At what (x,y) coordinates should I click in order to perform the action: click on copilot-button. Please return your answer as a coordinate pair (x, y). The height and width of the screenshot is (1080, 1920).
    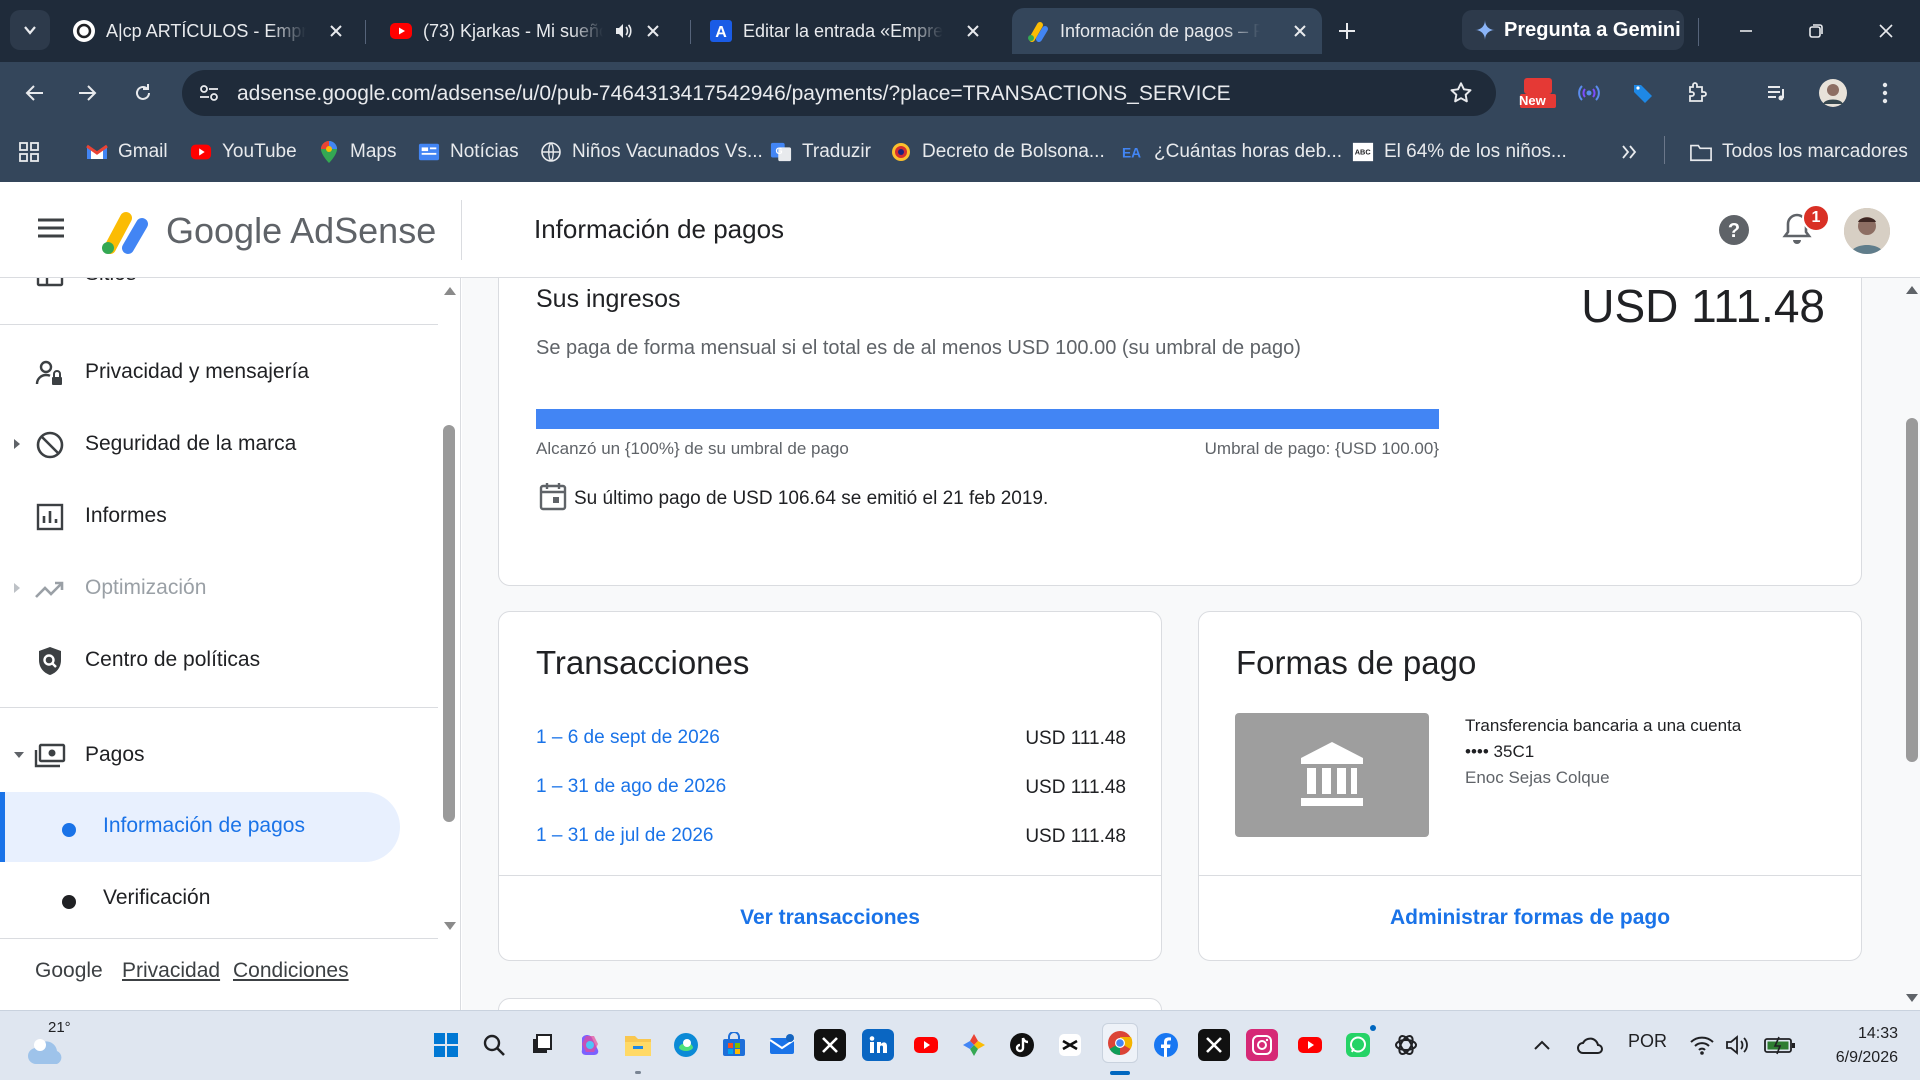
    Looking at the image, I should click on (590, 1045).